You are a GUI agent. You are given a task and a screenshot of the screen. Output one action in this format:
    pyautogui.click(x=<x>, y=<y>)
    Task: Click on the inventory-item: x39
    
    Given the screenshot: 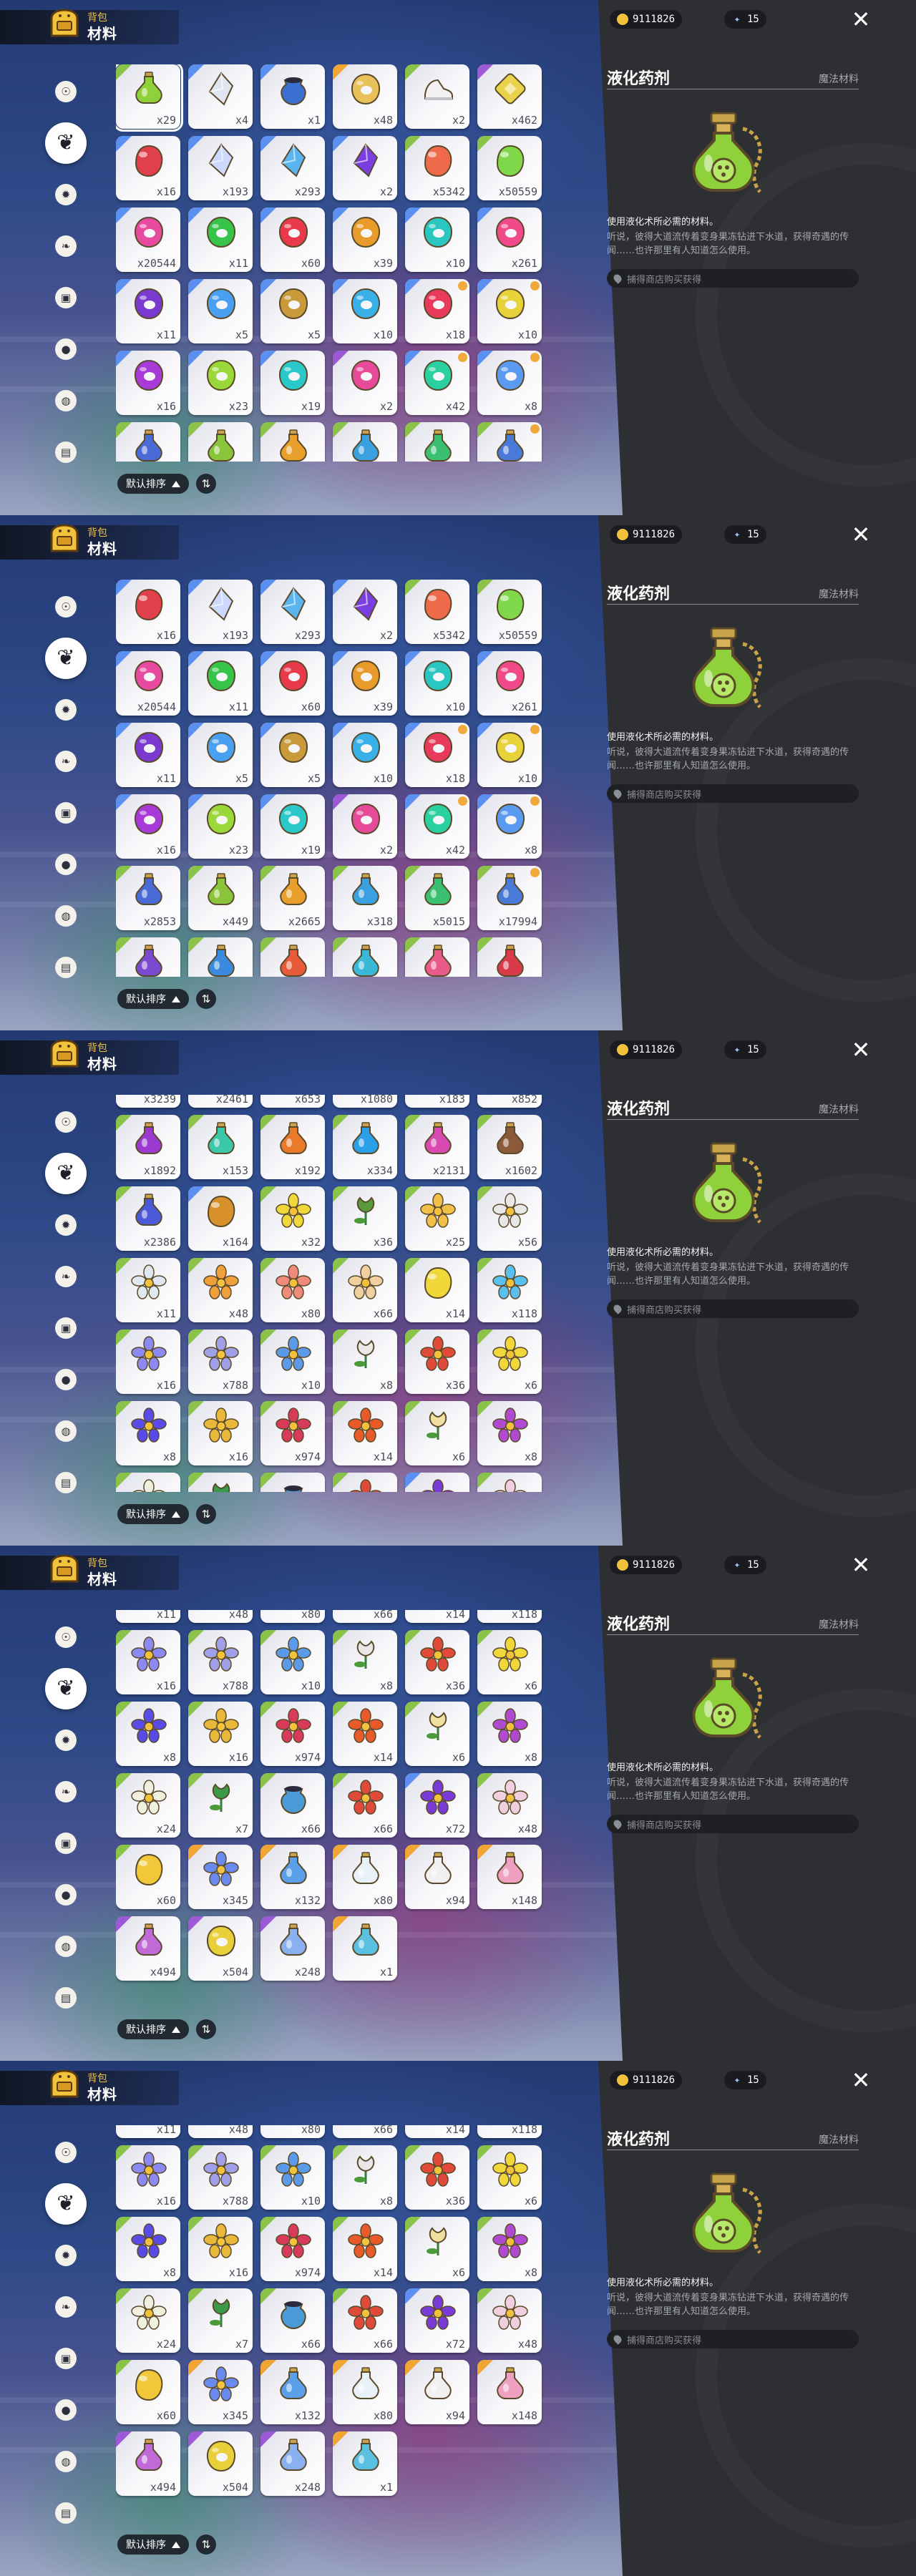 What is the action you would take?
    pyautogui.click(x=365, y=683)
    